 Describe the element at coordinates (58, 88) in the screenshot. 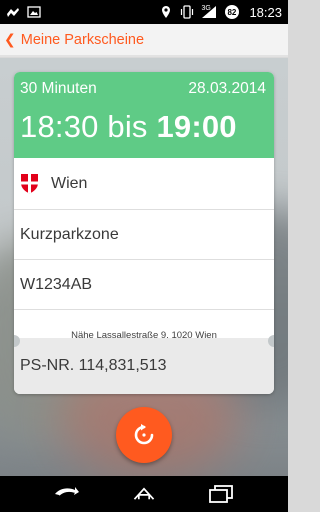

I see `ticket-duration: 30 Minuten` at that location.